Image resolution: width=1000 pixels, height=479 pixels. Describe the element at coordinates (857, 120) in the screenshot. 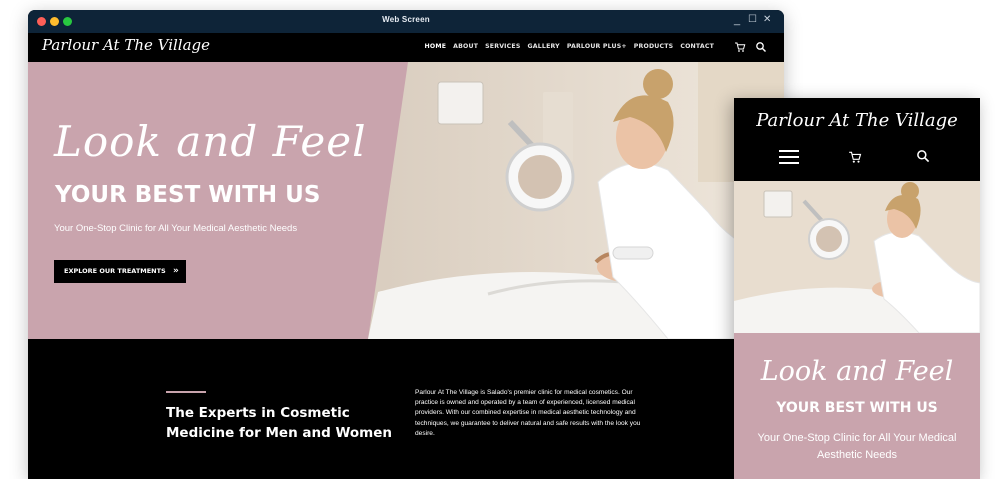

I see `mobile-logo: Parlour At The Village` at that location.